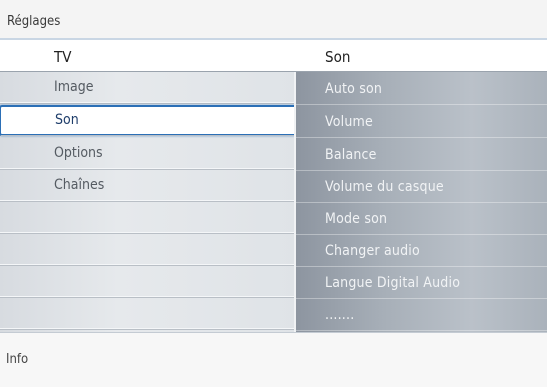  I want to click on title-bar: Réglages, so click(273, 20).